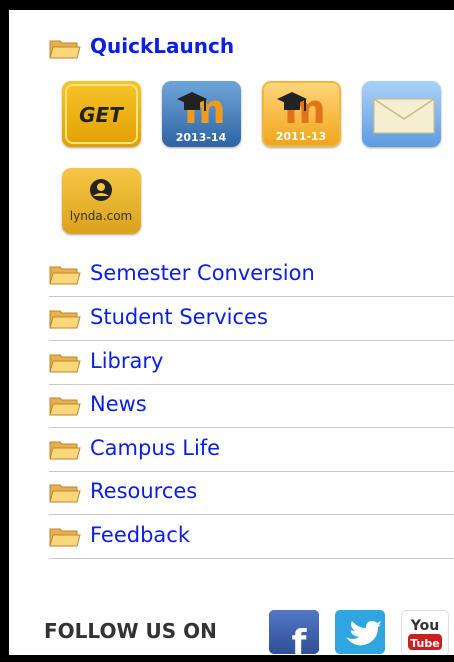 Image resolution: width=454 pixels, height=662 pixels. I want to click on get-tile-label: GET, so click(101, 115).